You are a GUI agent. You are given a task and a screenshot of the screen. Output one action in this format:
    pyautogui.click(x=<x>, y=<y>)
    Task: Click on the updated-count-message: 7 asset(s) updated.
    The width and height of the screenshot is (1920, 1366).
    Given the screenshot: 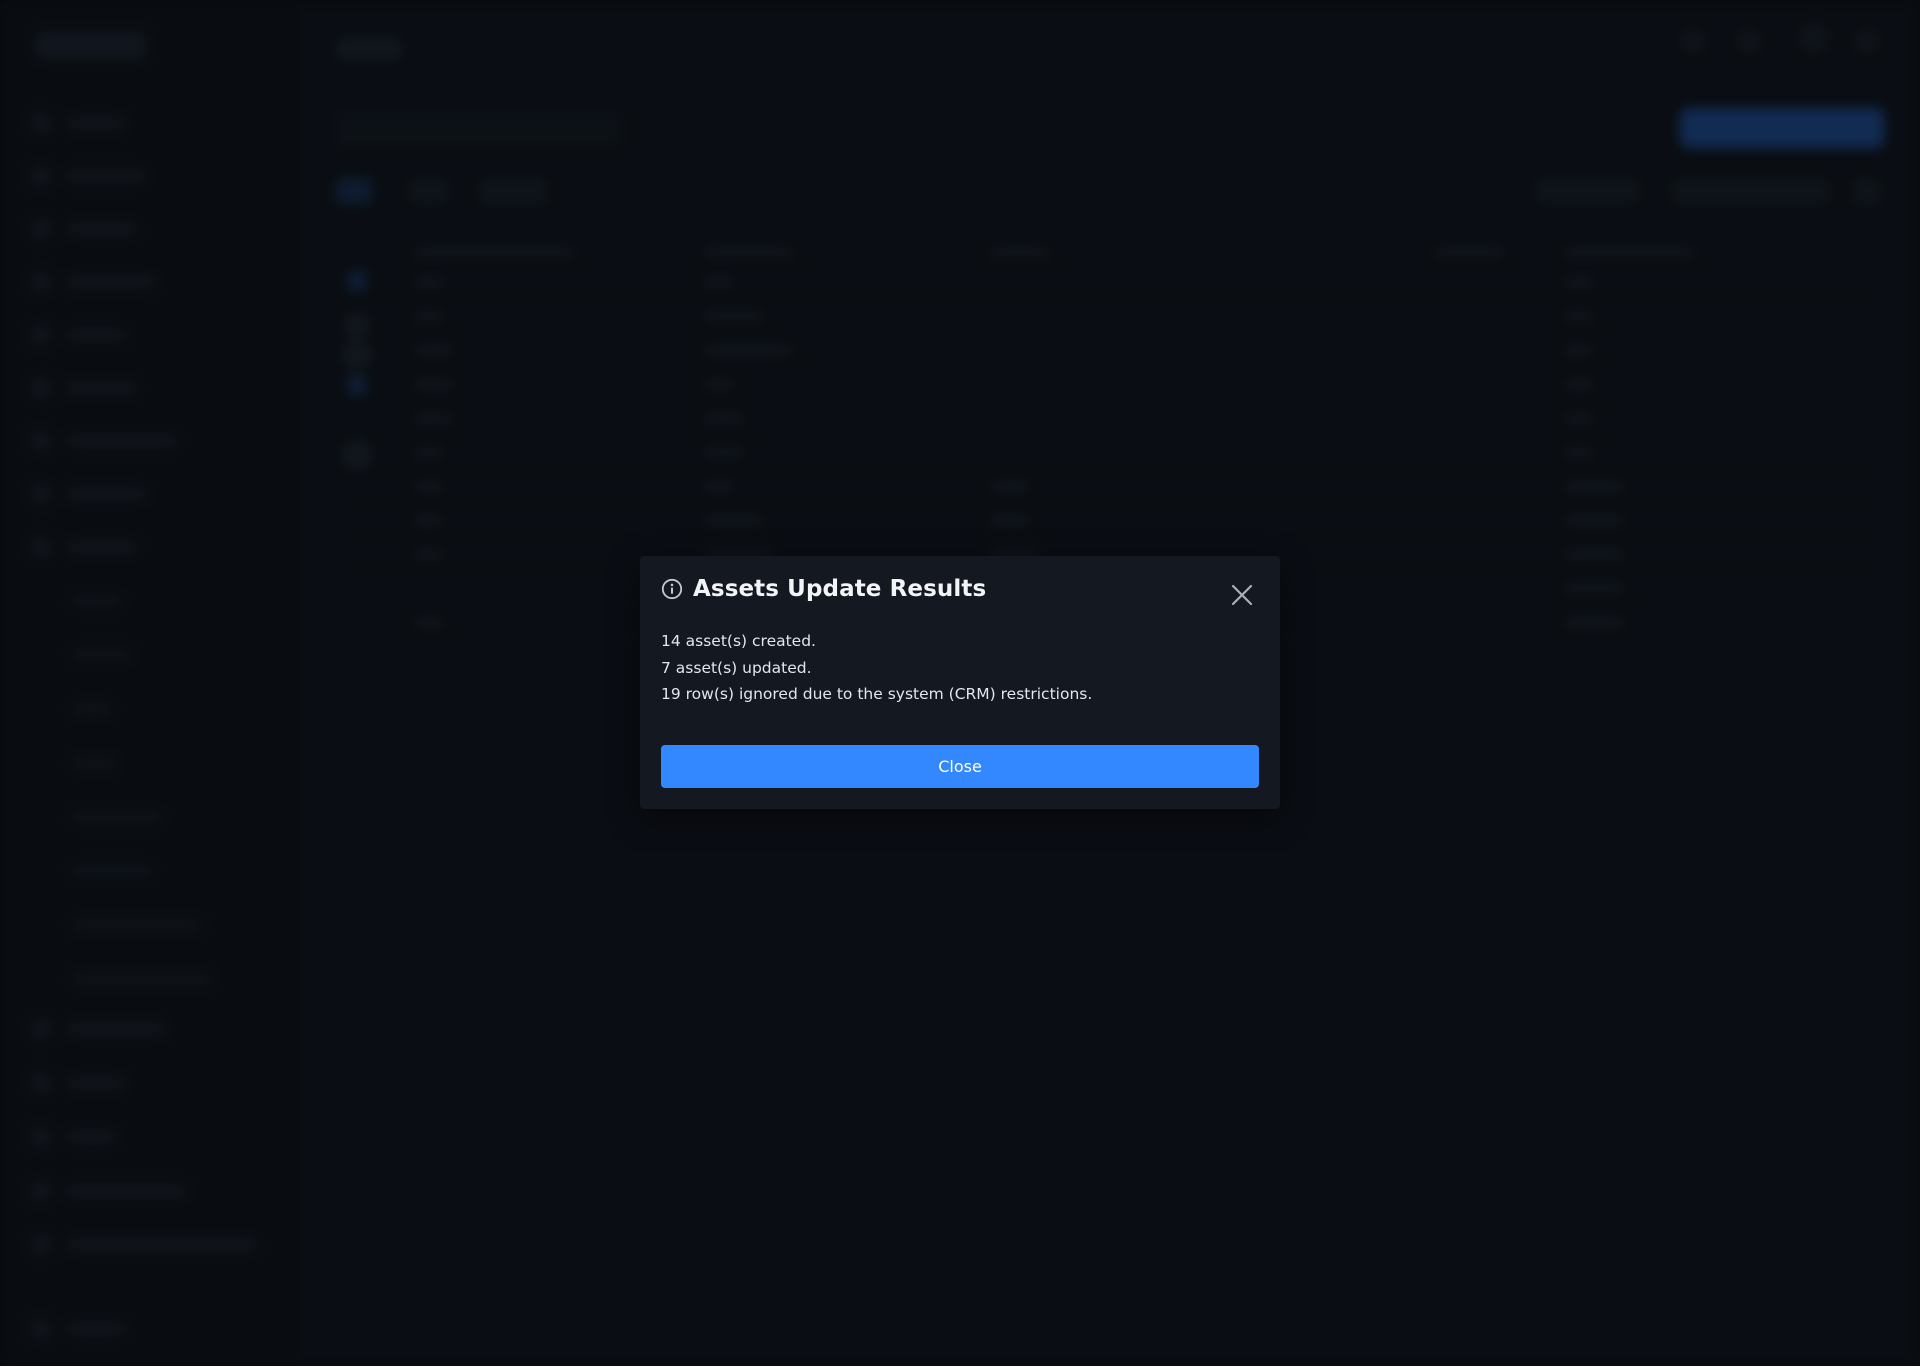 What is the action you would take?
    pyautogui.click(x=736, y=667)
    